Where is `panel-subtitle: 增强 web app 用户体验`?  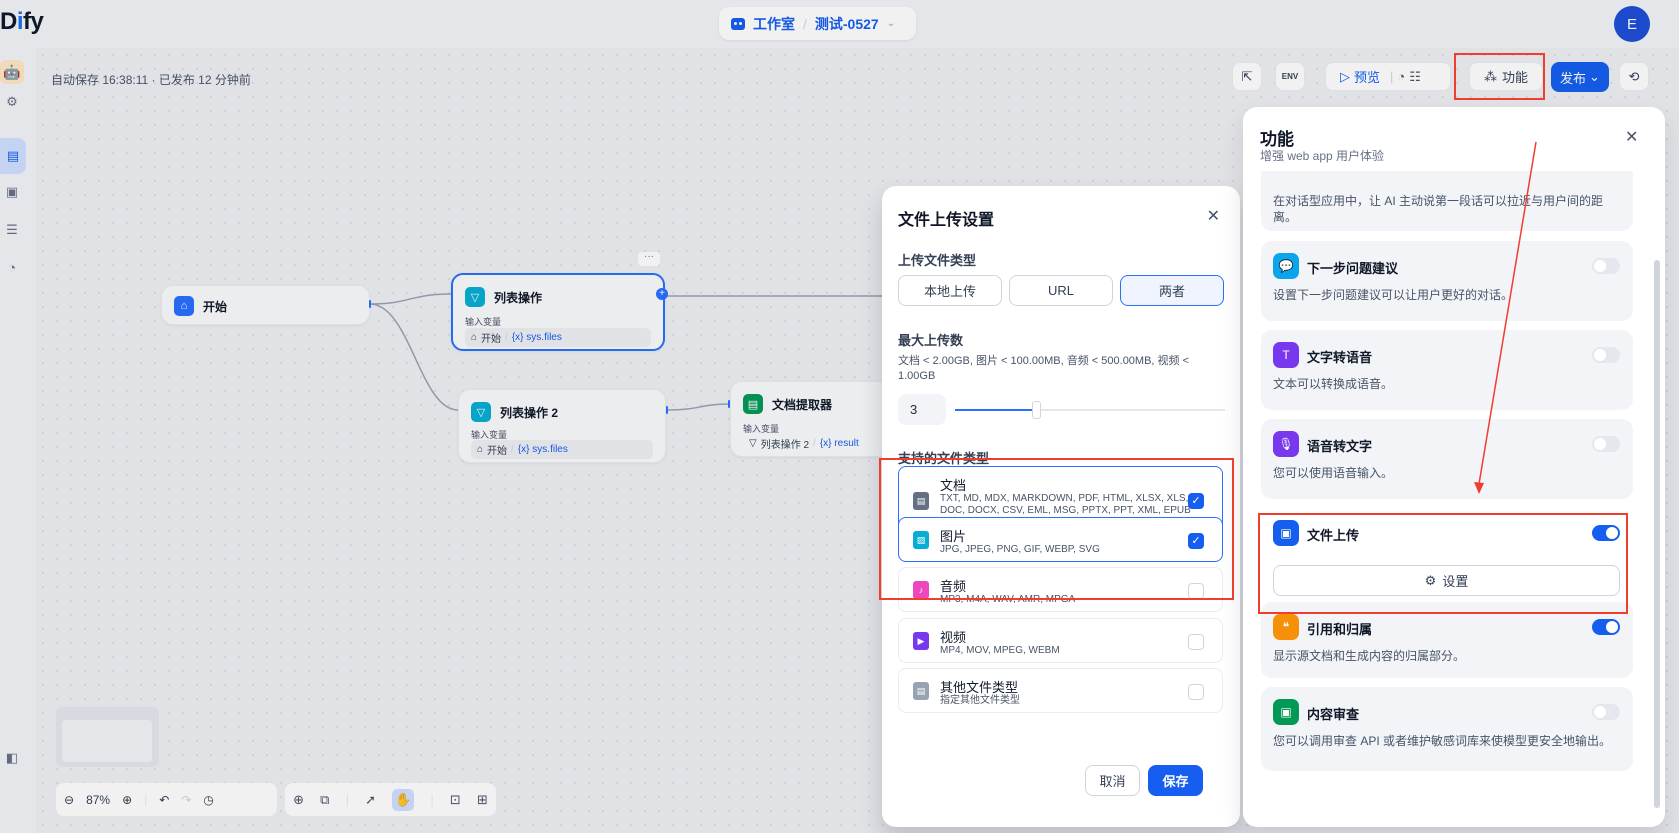 panel-subtitle: 增强 web app 用户体验 is located at coordinates (1322, 156).